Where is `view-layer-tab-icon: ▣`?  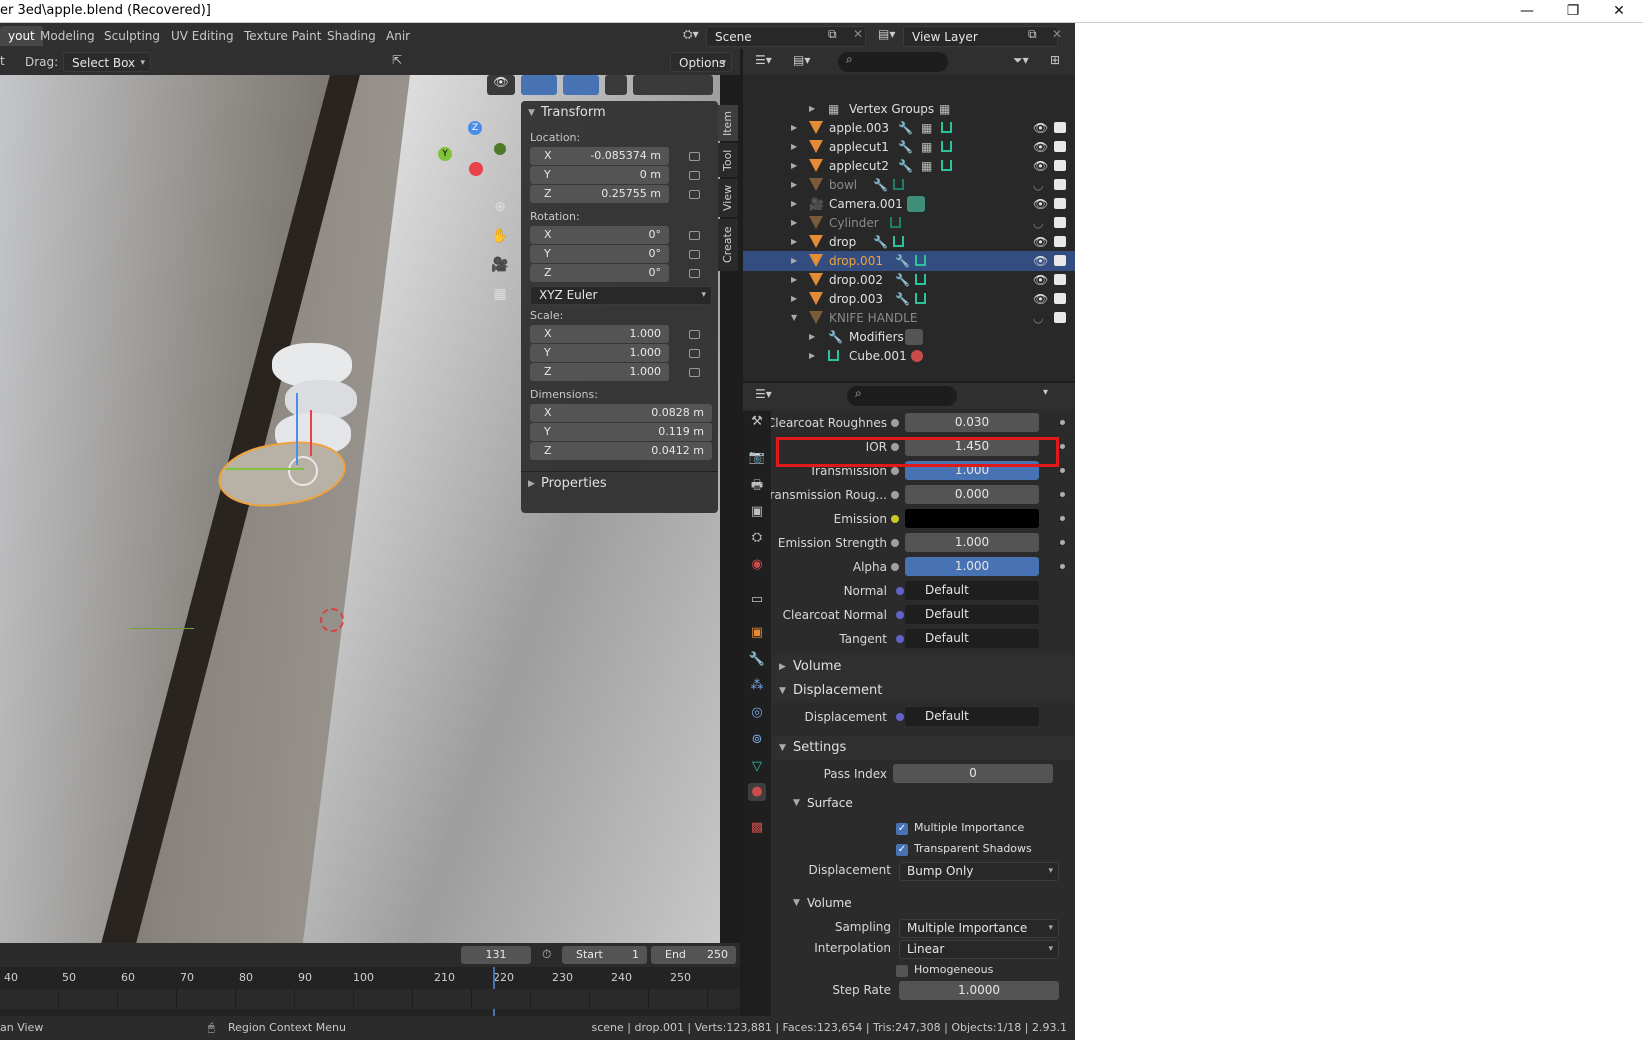
view-layer-tab-icon: ▣ is located at coordinates (757, 512).